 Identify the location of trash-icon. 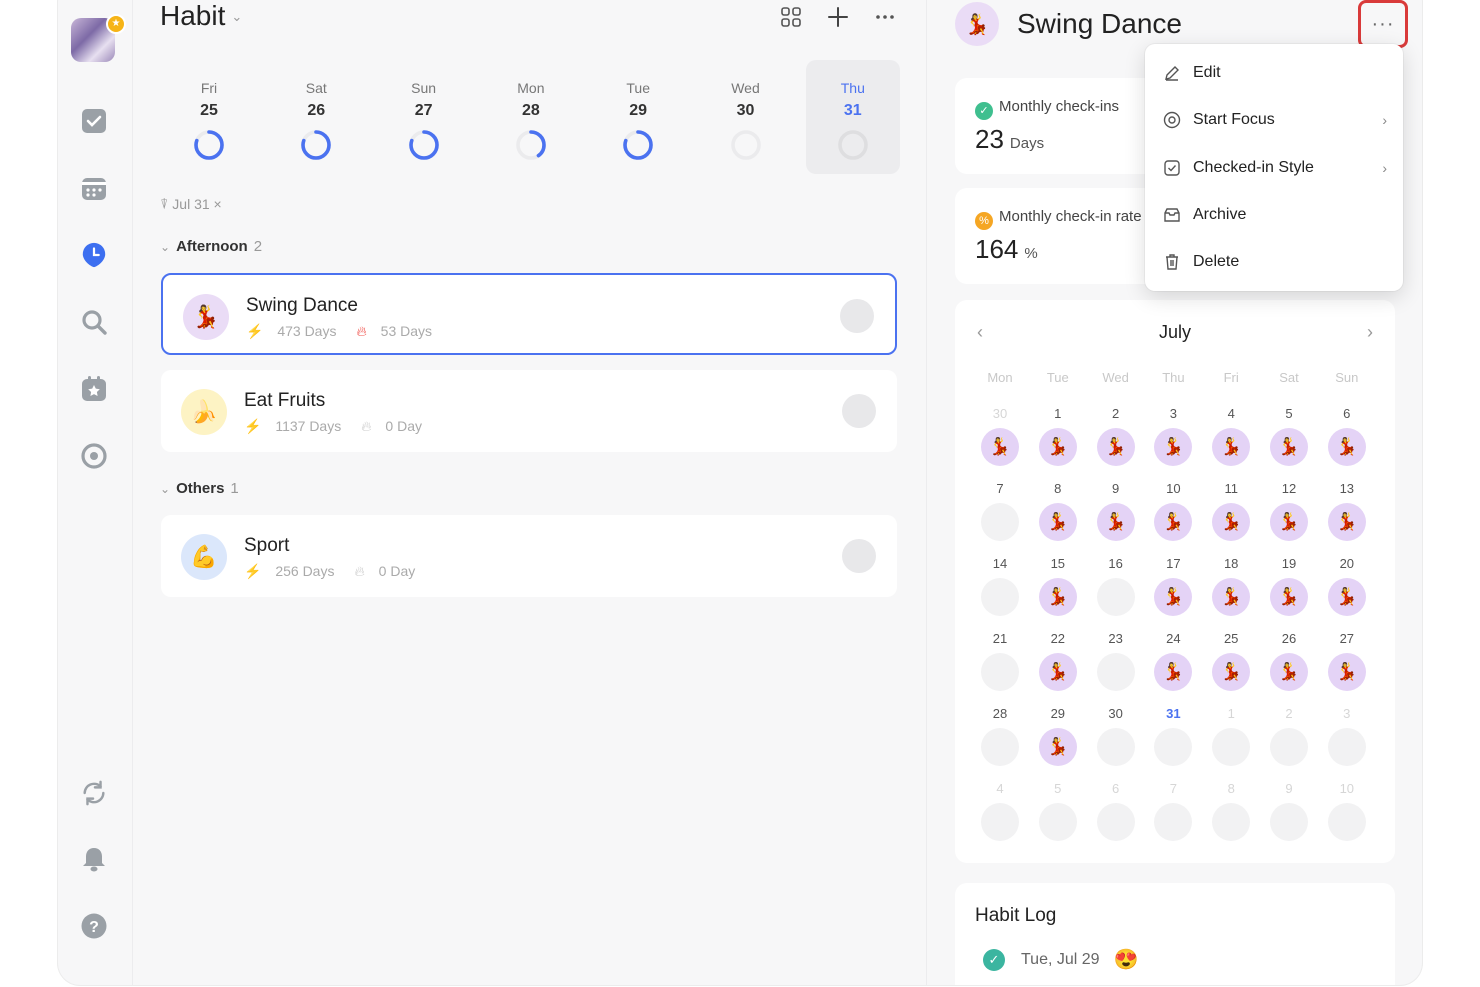
(1172, 262).